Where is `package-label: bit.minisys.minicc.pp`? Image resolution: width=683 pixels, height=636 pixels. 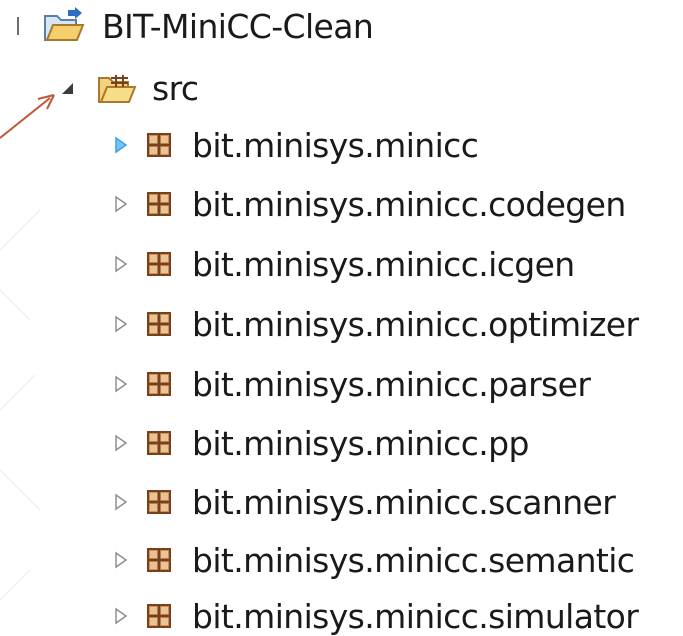
package-label: bit.minisys.minicc.pp is located at coordinates (360, 443).